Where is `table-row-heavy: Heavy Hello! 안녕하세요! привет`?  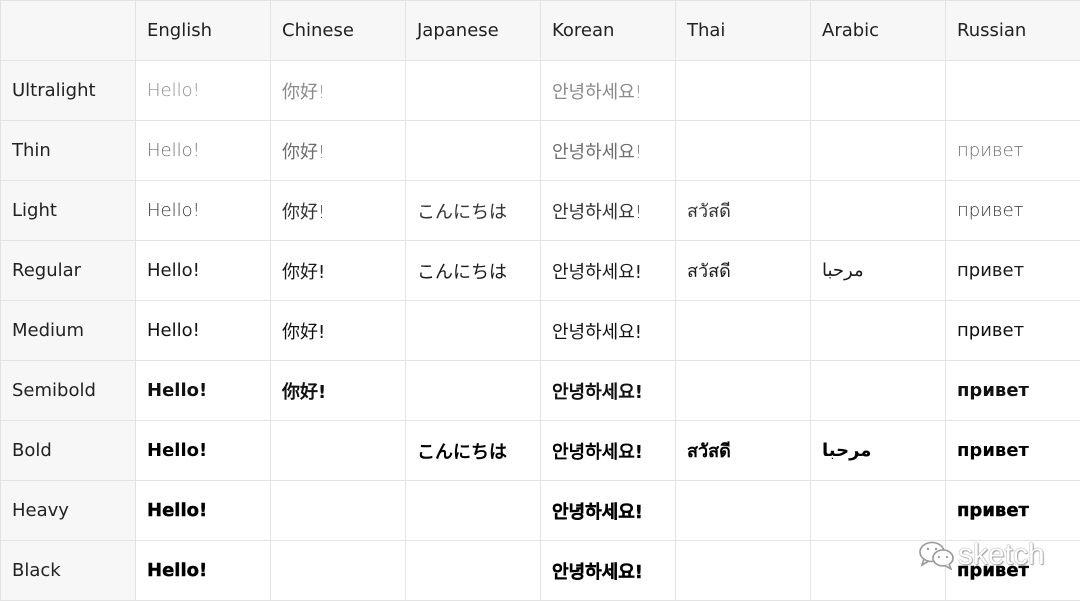
table-row-heavy: Heavy Hello! 안녕하세요! привет is located at coordinates (540, 510).